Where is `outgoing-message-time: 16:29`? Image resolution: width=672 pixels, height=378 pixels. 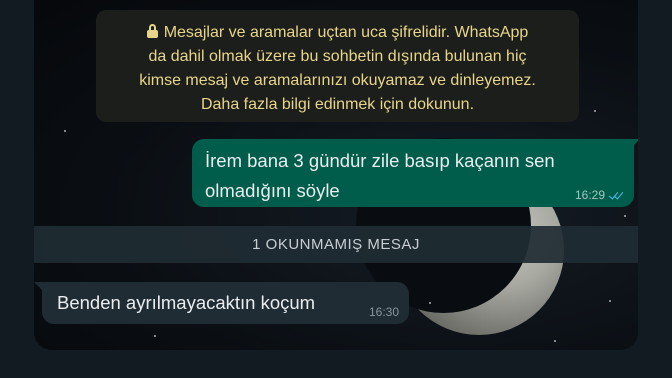
outgoing-message-time: 16:29 is located at coordinates (589, 195).